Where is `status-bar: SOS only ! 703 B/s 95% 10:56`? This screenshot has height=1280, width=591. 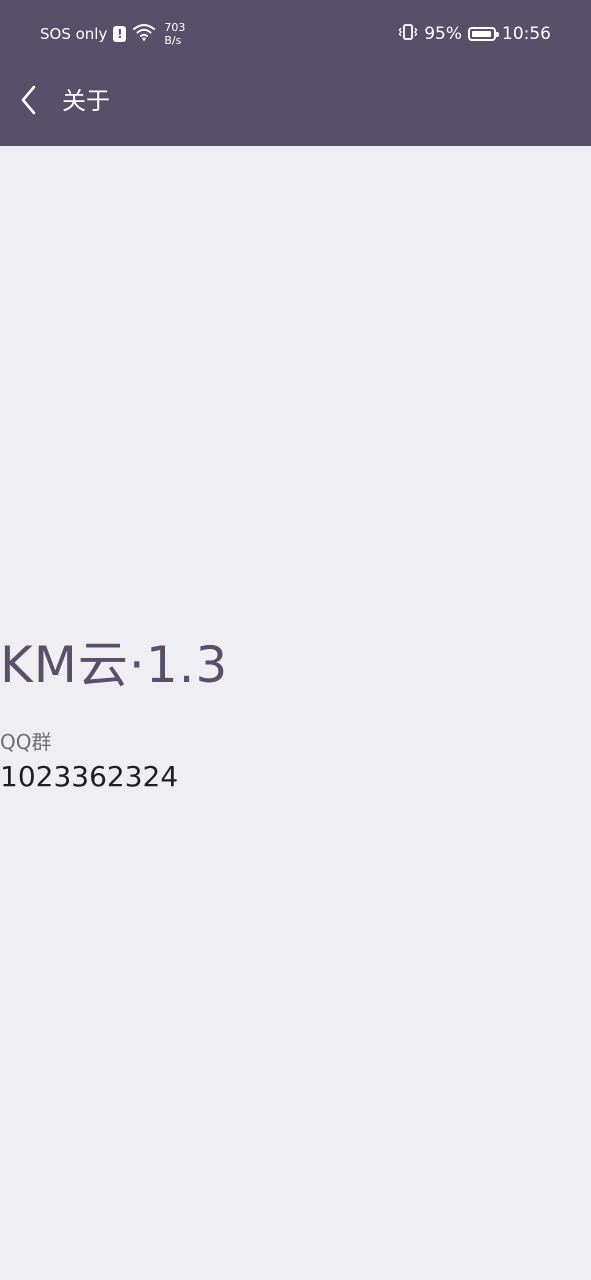 status-bar: SOS only ! 703 B/s 95% 10:56 is located at coordinates (295, 33).